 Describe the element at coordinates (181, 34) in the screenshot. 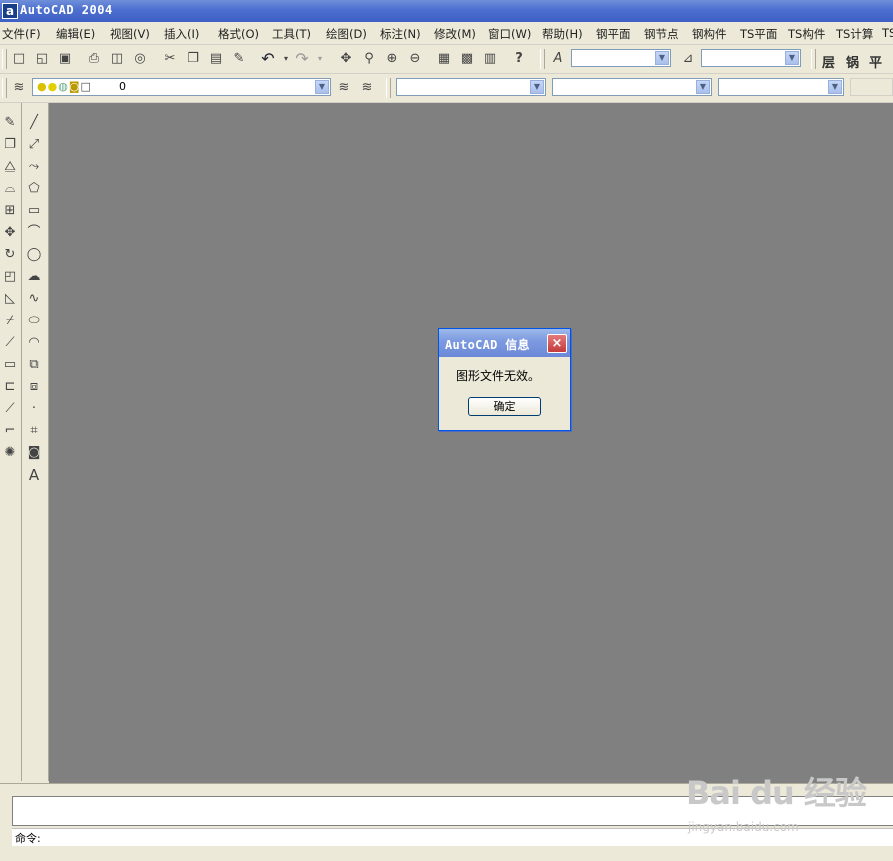

I see `menu-insert: 插入(I)` at that location.